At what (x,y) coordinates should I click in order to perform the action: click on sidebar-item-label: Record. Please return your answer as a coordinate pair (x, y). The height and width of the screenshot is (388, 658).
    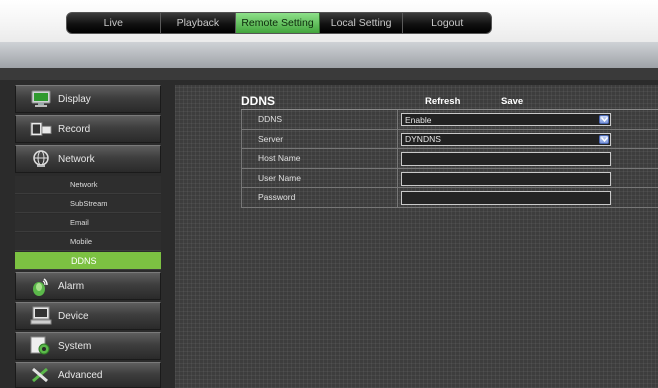
    Looking at the image, I should click on (74, 129).